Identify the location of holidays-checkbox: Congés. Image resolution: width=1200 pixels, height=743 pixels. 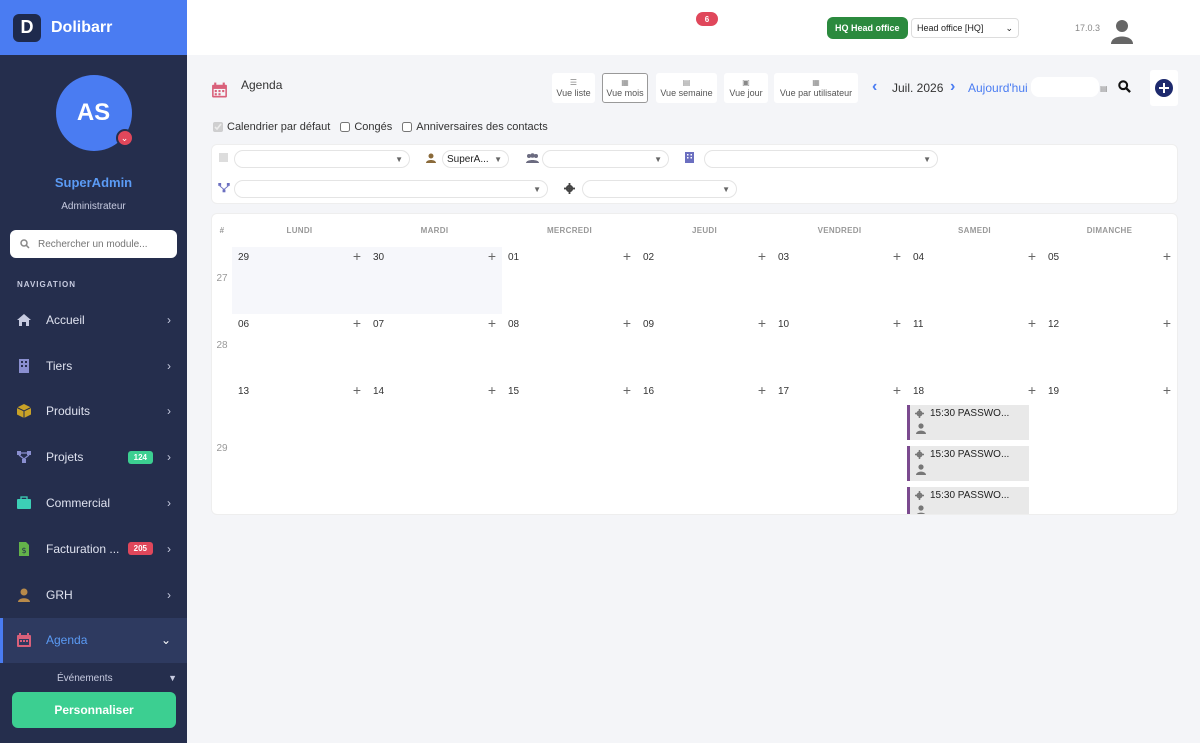
(366, 127).